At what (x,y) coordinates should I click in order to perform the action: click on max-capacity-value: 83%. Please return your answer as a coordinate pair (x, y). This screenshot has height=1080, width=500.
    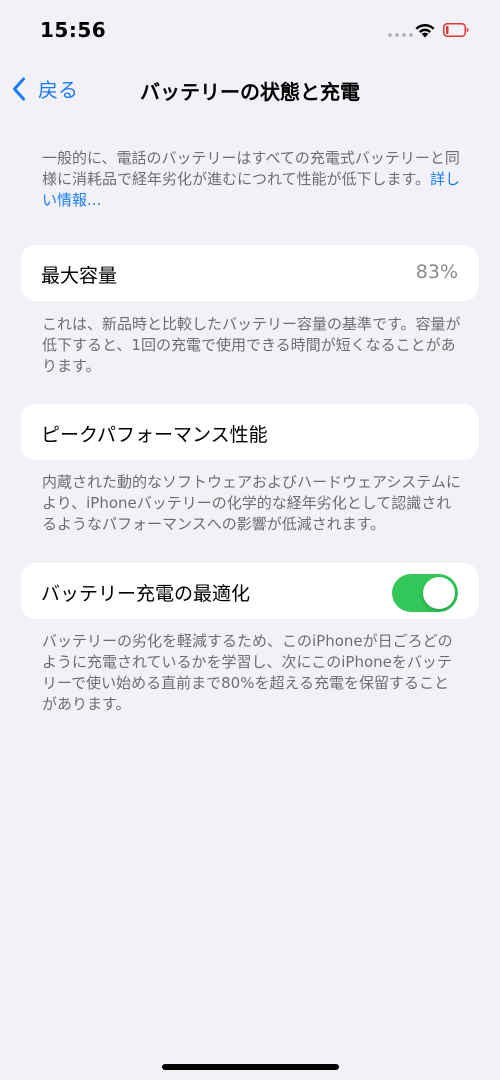
    Looking at the image, I should click on (436, 272).